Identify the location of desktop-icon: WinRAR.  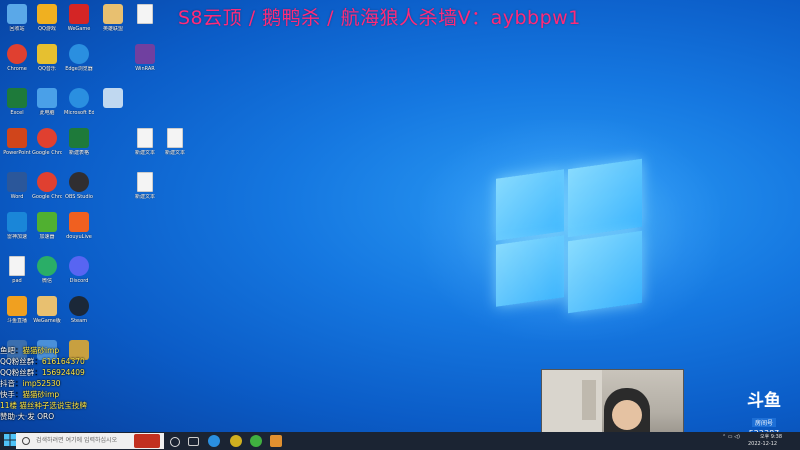
(145, 58).